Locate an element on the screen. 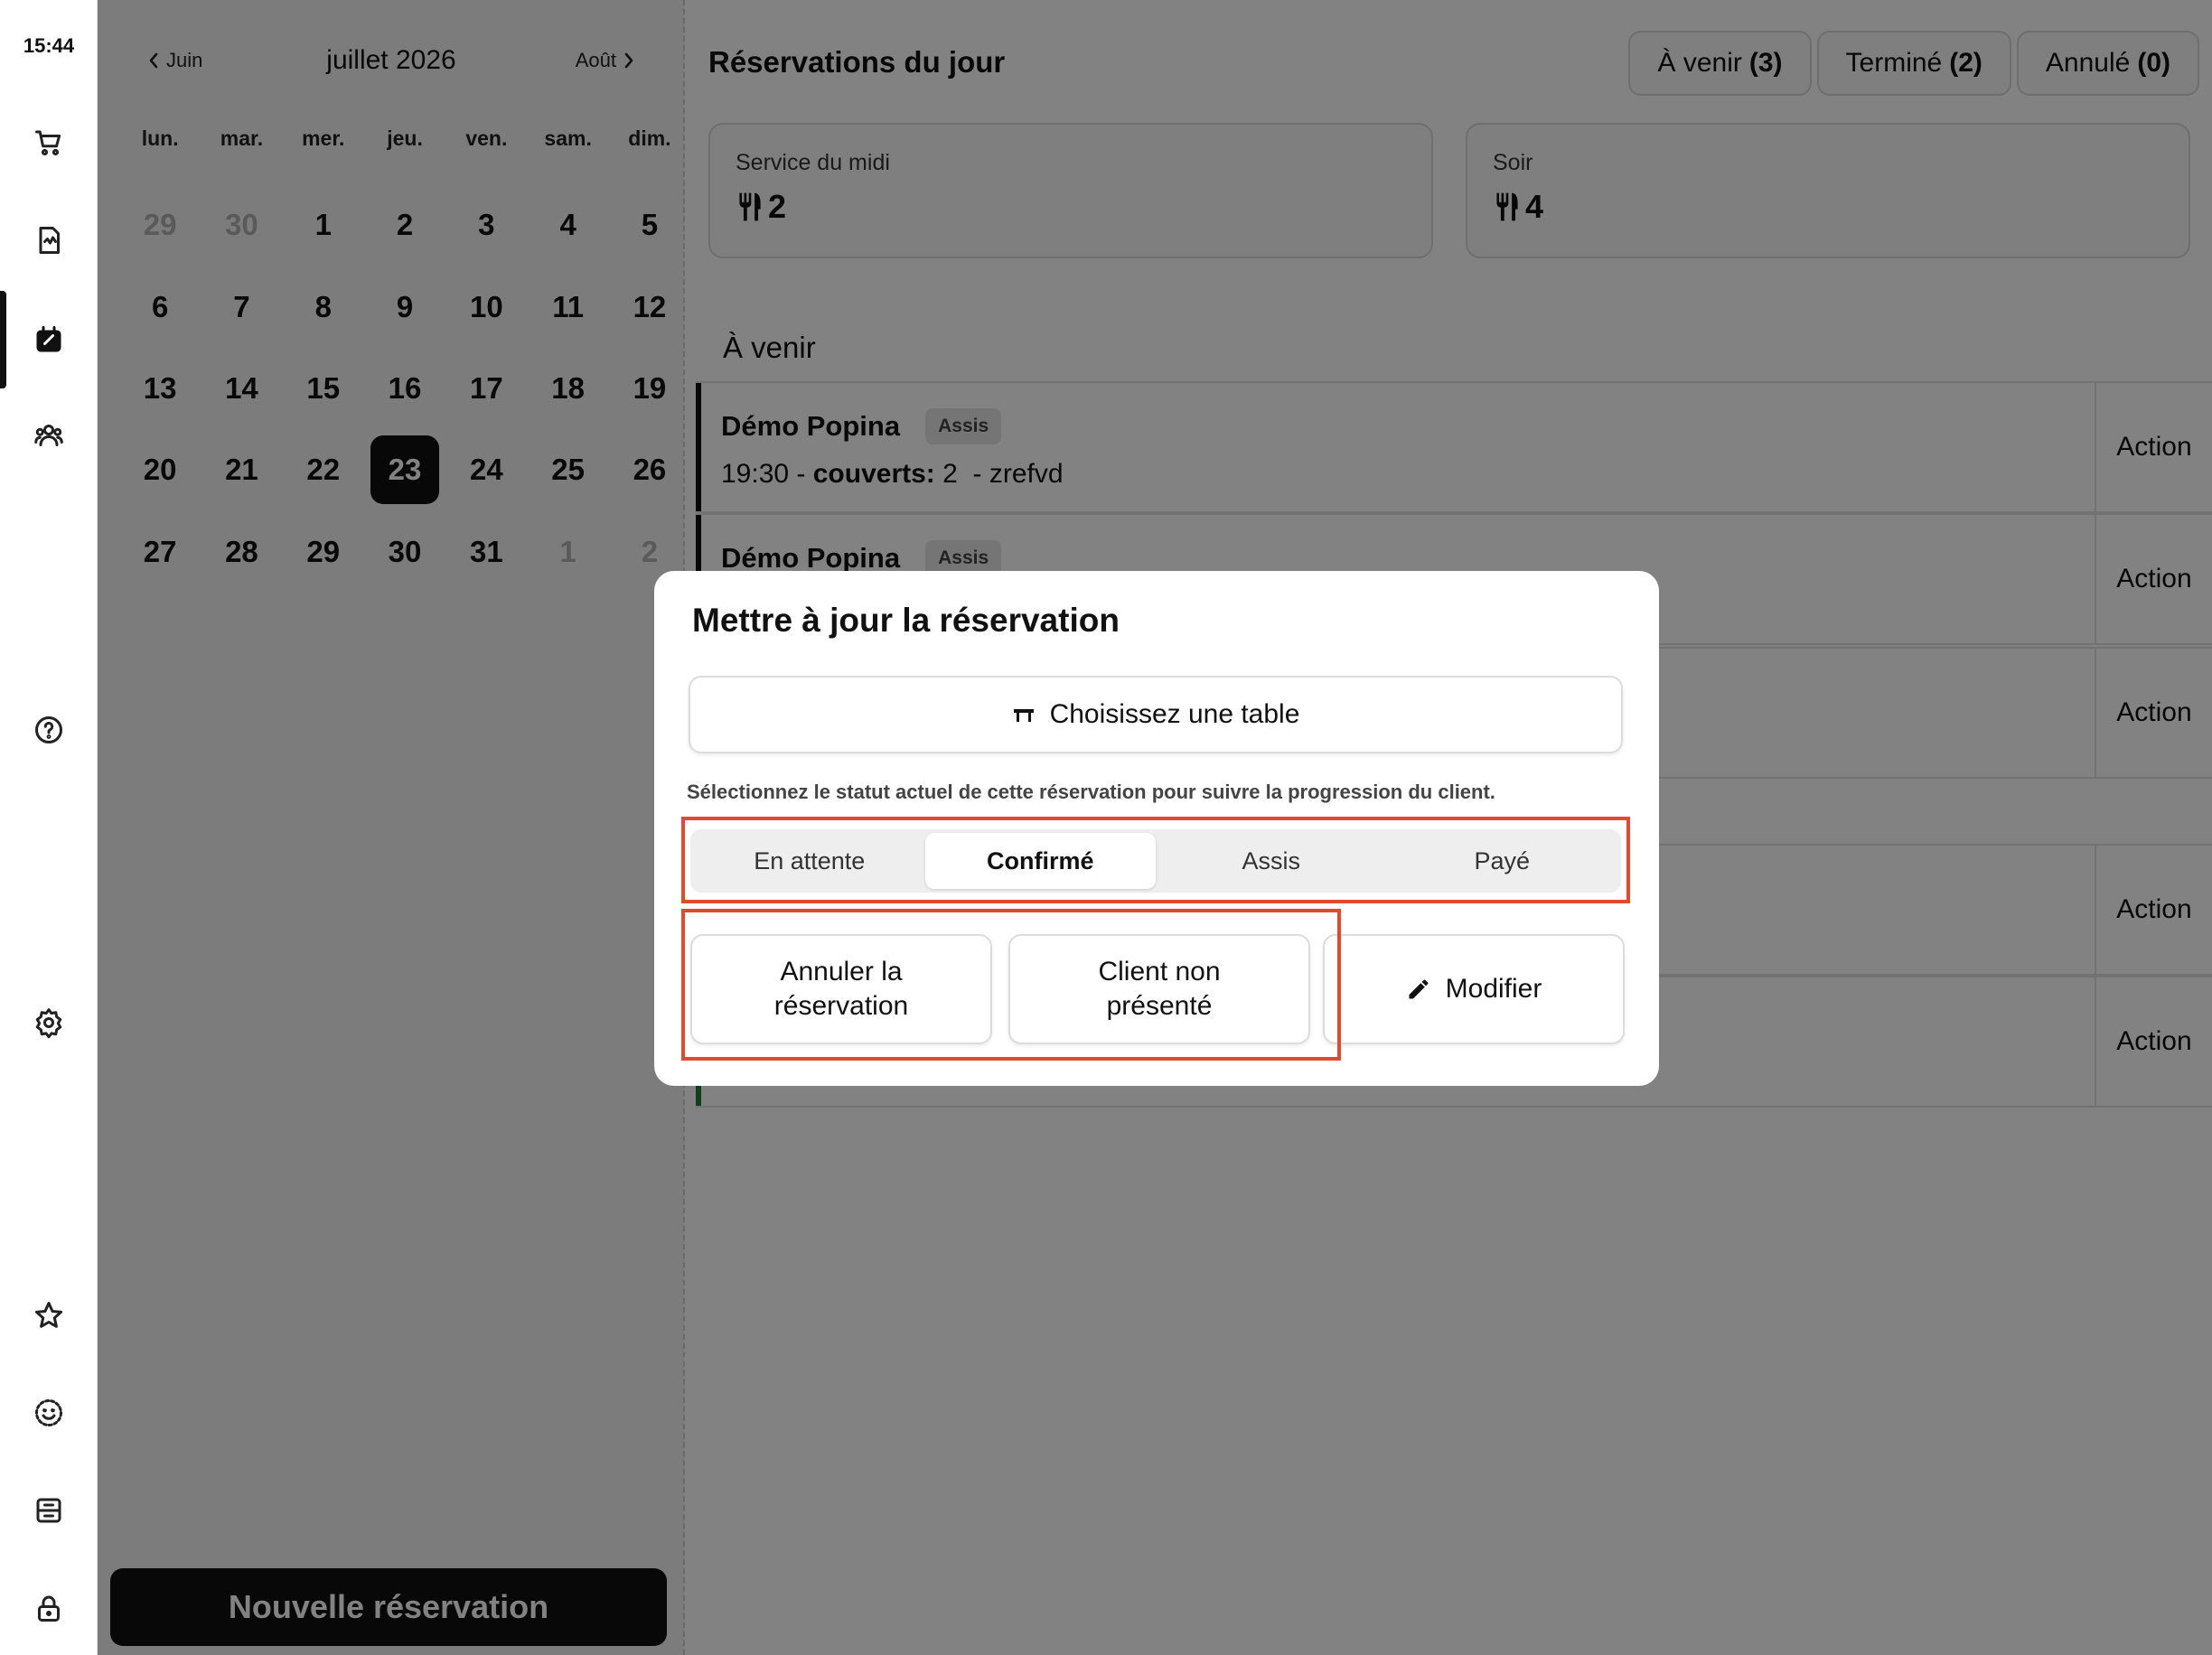 This screenshot has width=2212, height=1655. choose-table-label: Choisissez une table is located at coordinates (1174, 714).